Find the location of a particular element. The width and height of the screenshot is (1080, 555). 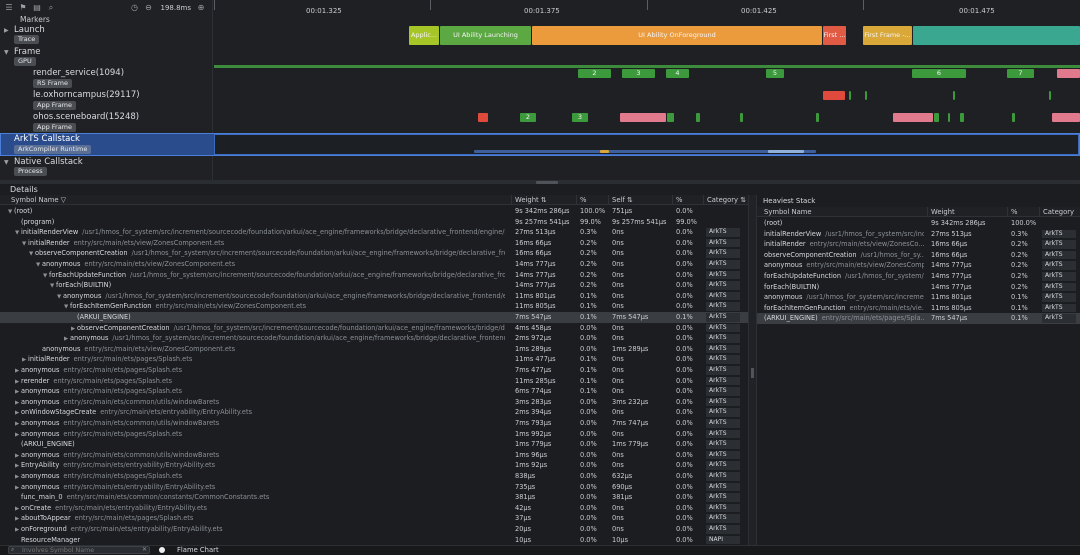

col-weight: Weight is located at coordinates (966, 212).